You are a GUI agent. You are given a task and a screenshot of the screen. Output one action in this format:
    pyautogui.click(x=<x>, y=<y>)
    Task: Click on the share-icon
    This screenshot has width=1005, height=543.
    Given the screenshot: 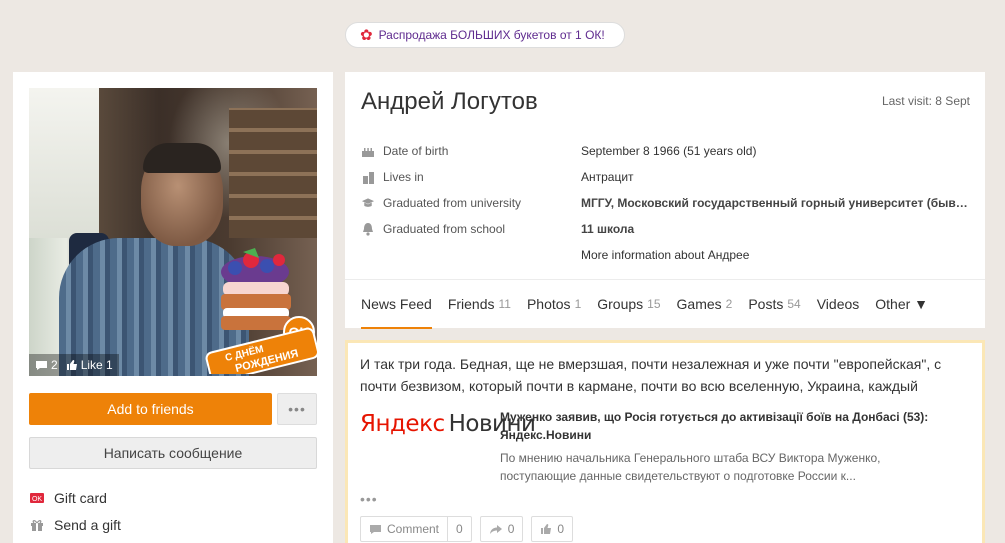 What is the action you would take?
    pyautogui.click(x=495, y=529)
    